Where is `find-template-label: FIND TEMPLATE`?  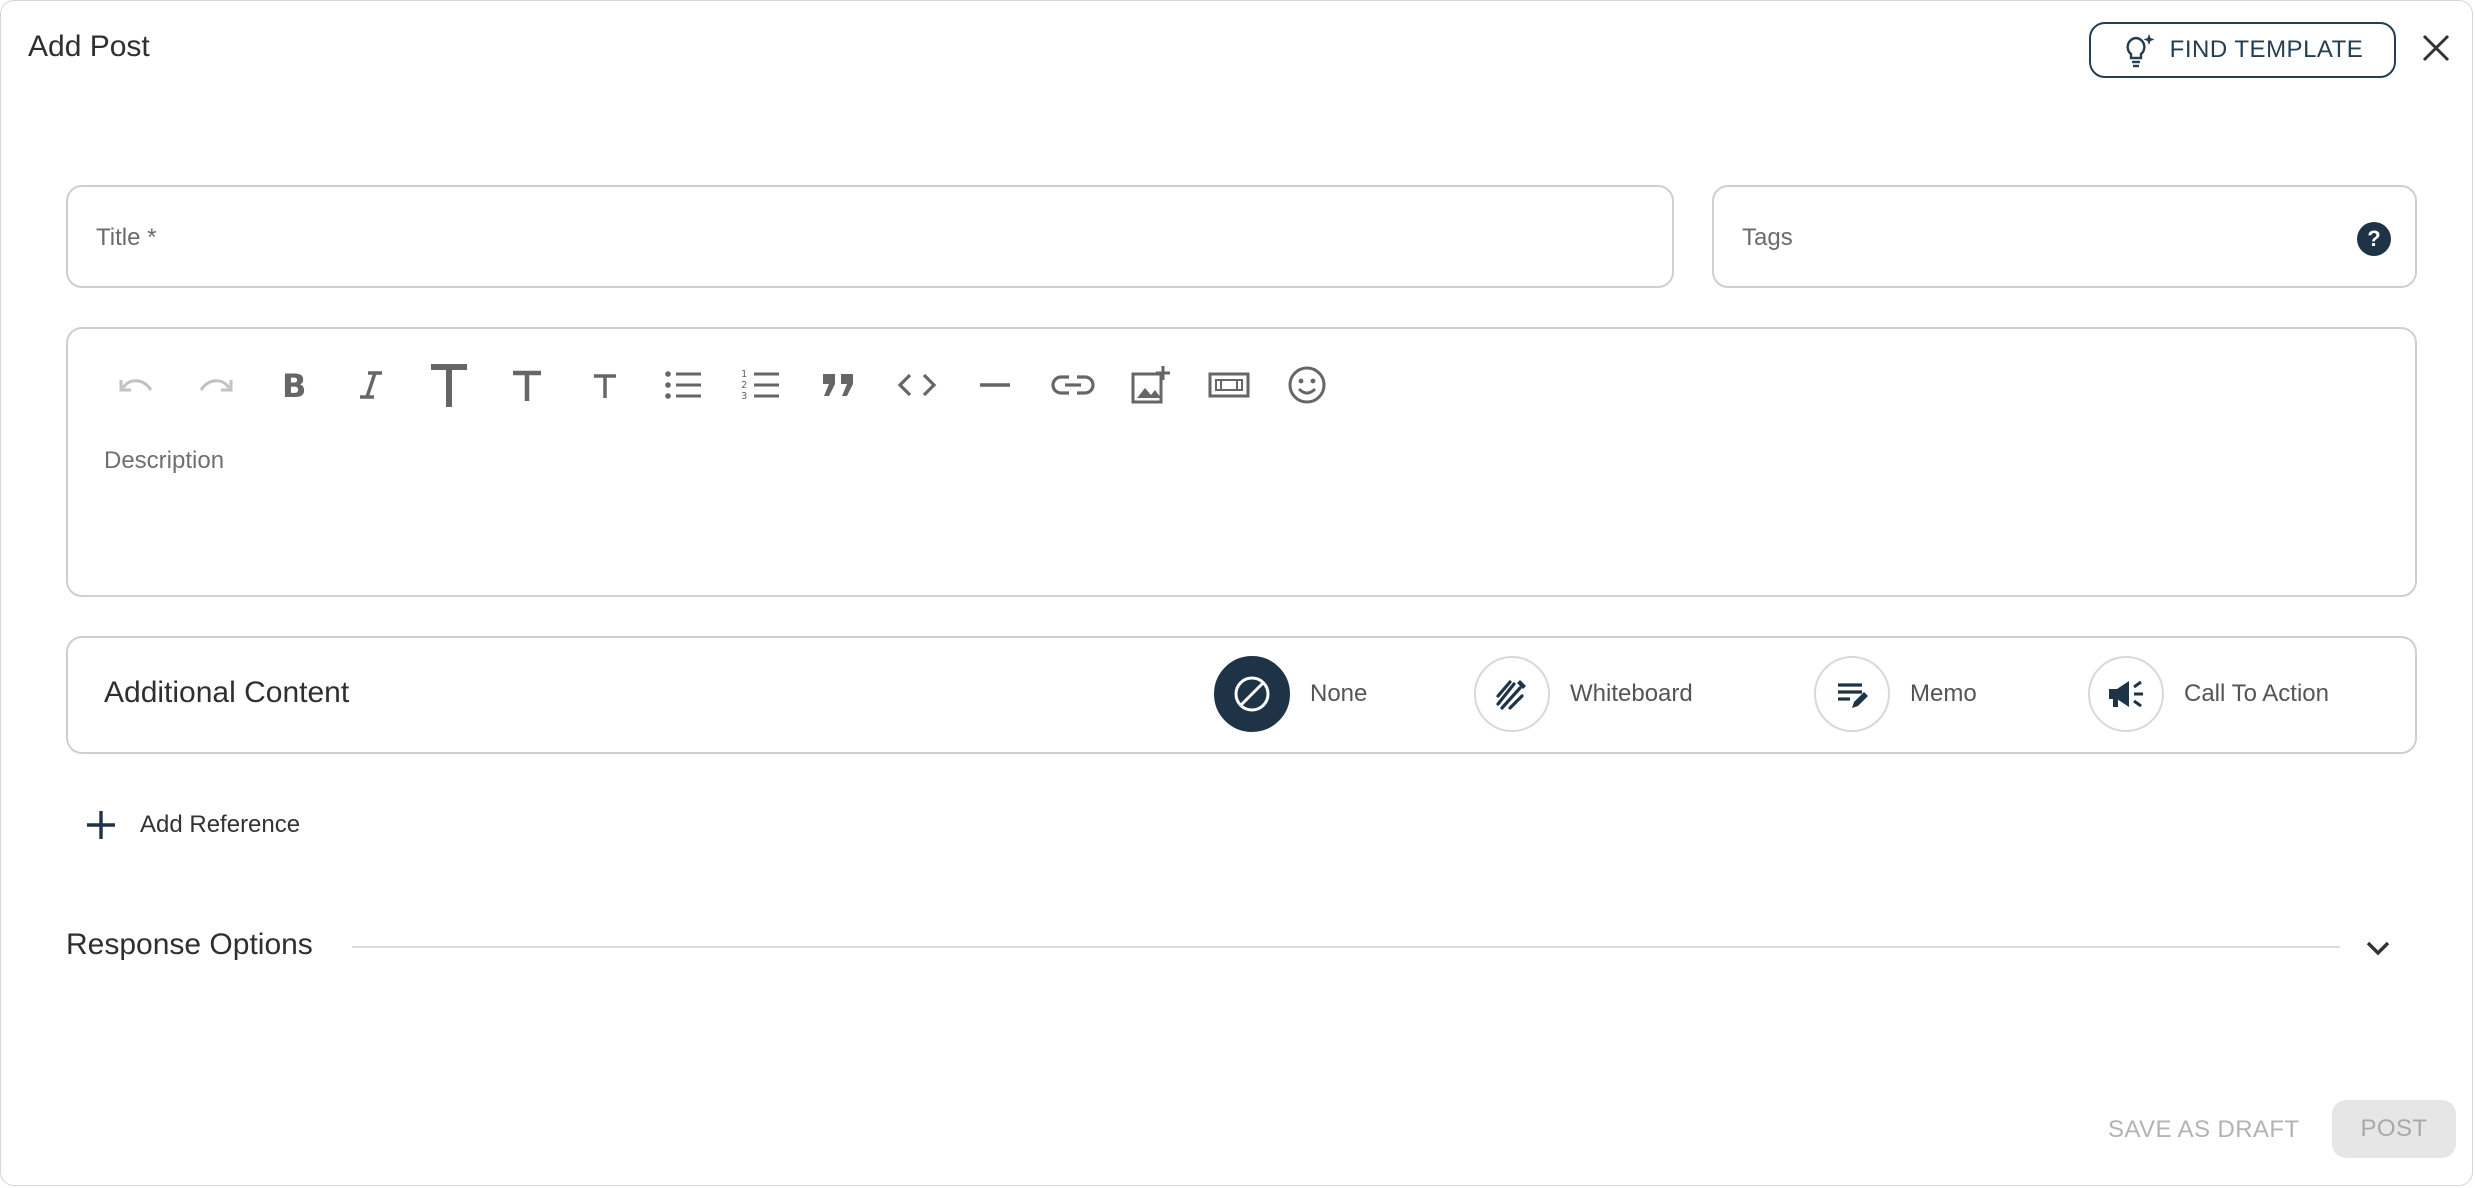
find-template-label: FIND TEMPLATE is located at coordinates (2266, 49).